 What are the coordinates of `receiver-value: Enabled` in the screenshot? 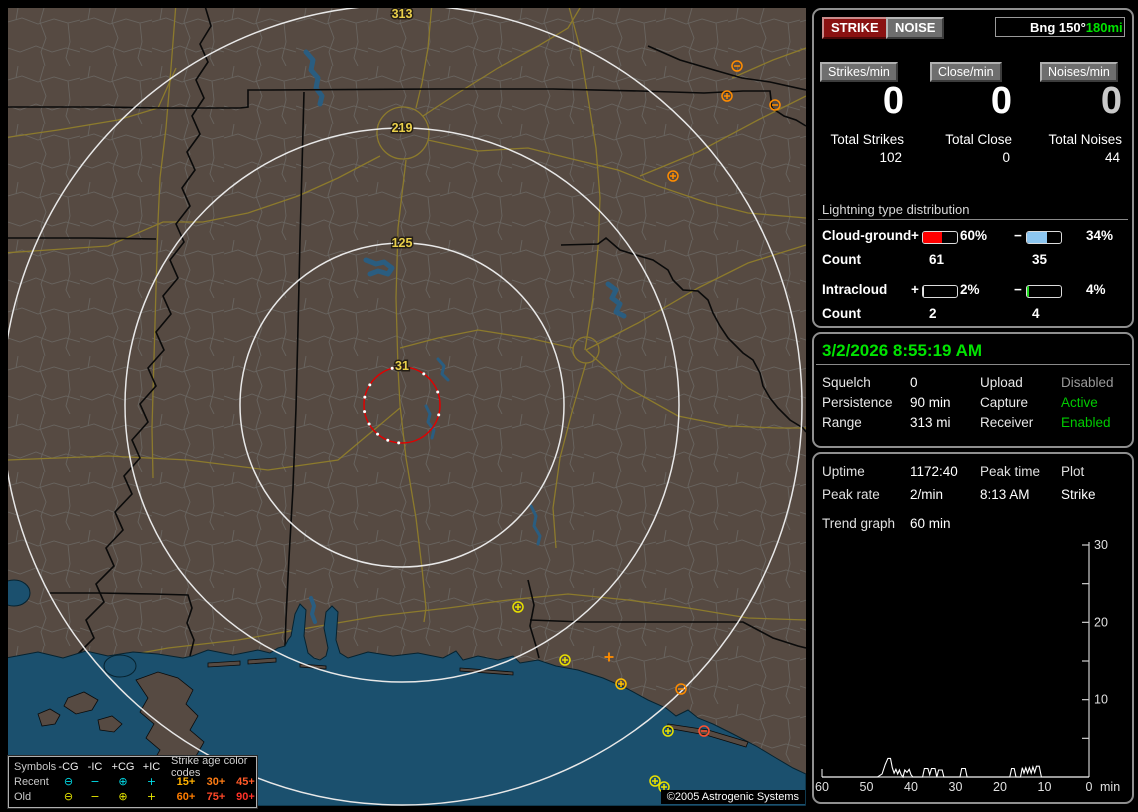 It's located at (1086, 422).